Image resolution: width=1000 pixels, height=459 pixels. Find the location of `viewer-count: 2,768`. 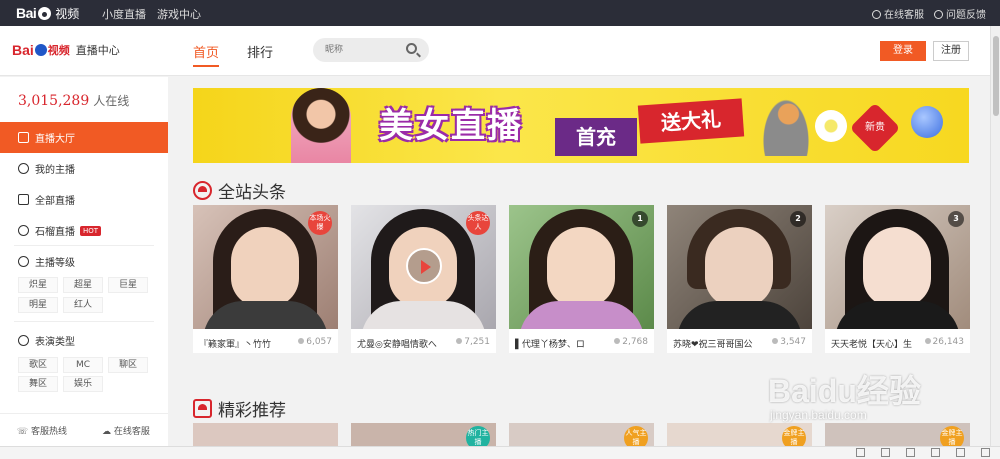

viewer-count: 2,768 is located at coordinates (631, 342).